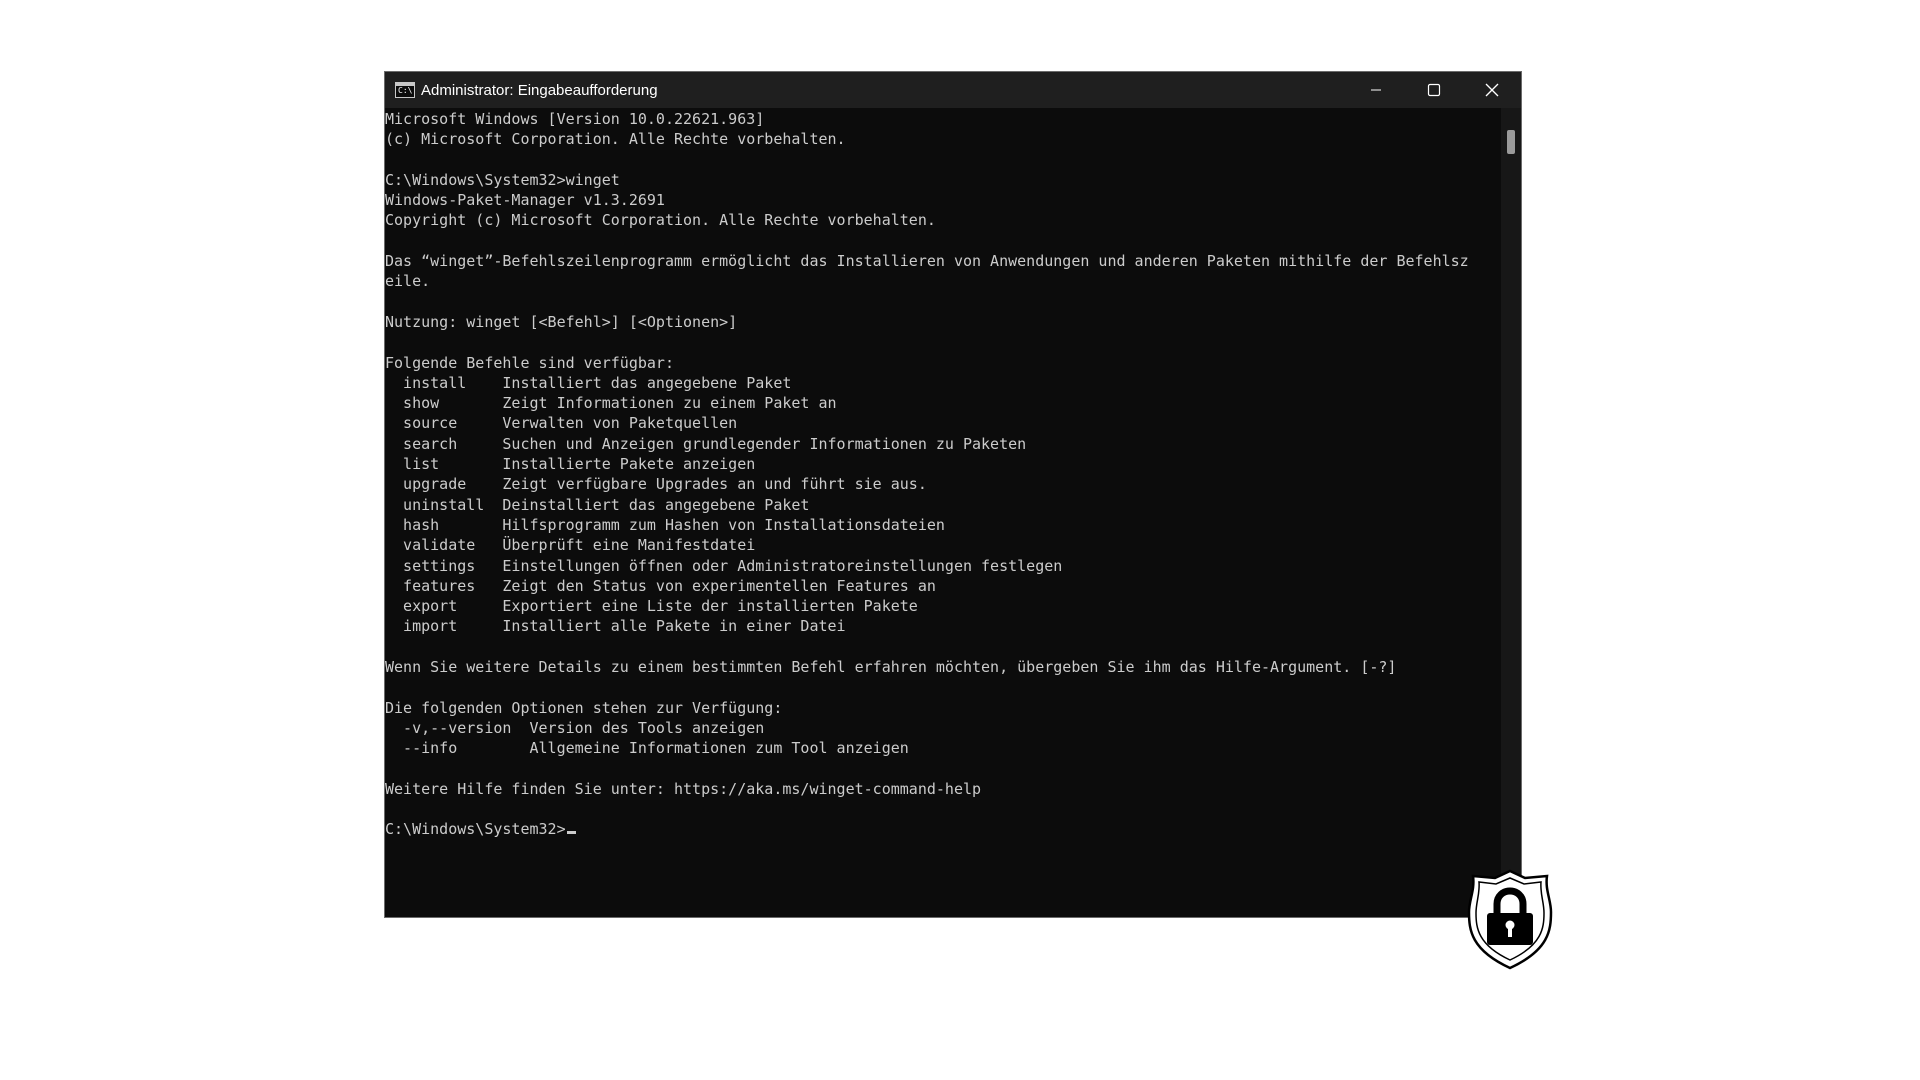 The width and height of the screenshot is (1920, 1080). Describe the element at coordinates (525, 200) in the screenshot. I see `console-line: Windows-Paket-Manager v1.3.2691` at that location.